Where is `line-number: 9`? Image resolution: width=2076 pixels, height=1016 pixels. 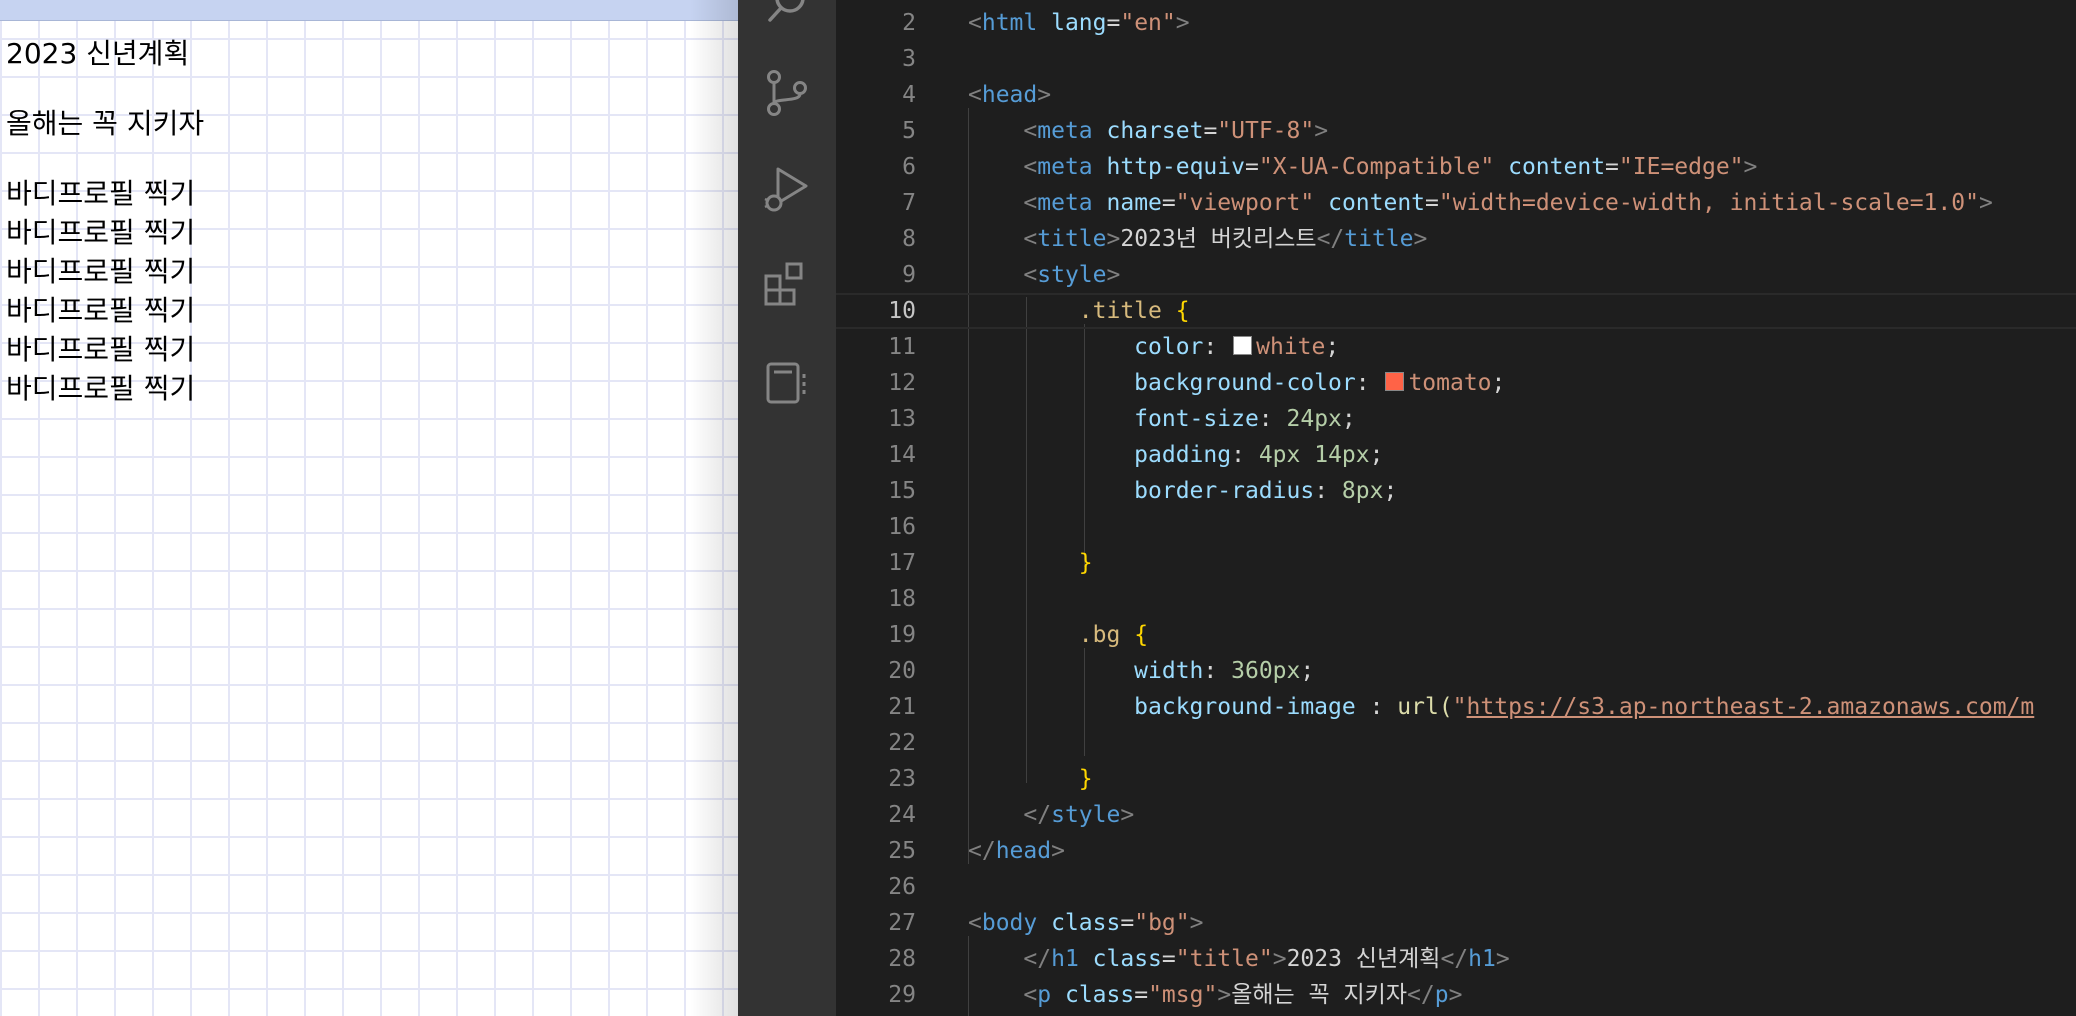
line-number: 9 is located at coordinates (909, 275).